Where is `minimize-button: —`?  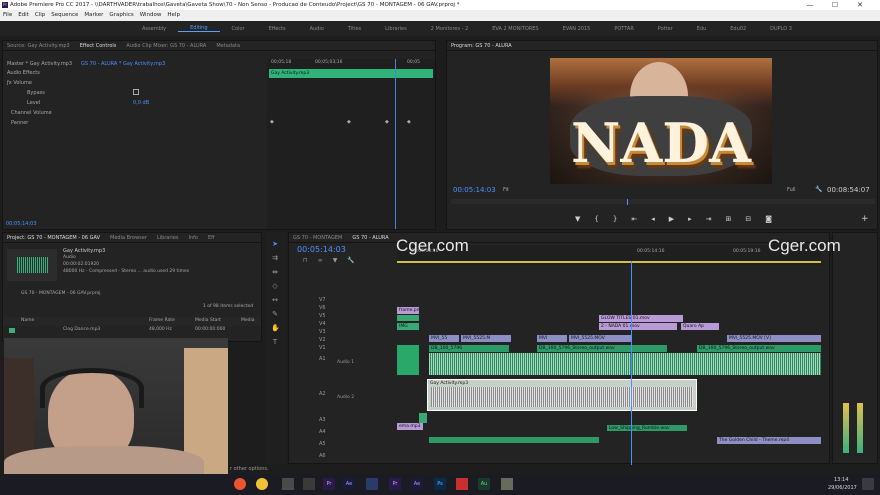
minimize-button: — is located at coordinates (810, 5).